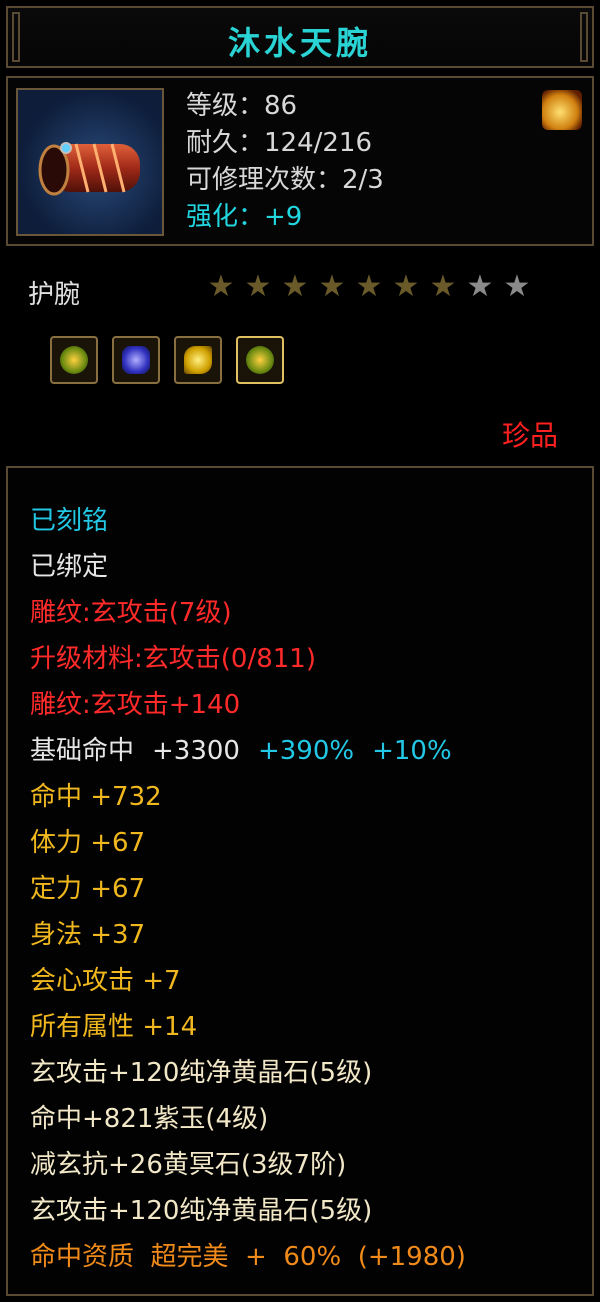 Image resolution: width=600 pixels, height=1302 pixels. What do you see at coordinates (96, 797) in the screenshot?
I see `stat-hit: 命中 +732` at bounding box center [96, 797].